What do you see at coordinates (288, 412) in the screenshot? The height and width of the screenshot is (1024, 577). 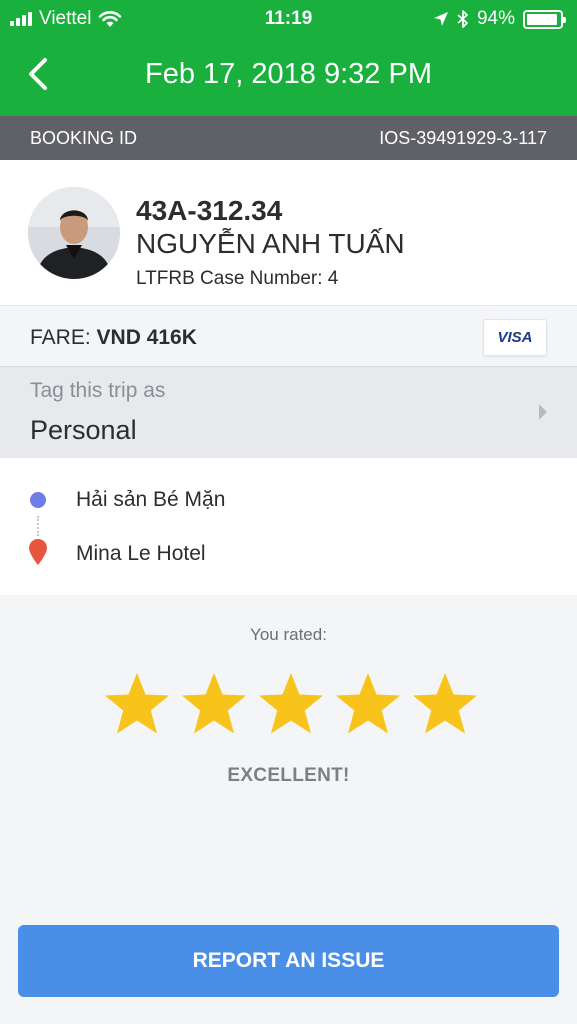 I see `tag-trip-selector: Tag this trip as Personal` at bounding box center [288, 412].